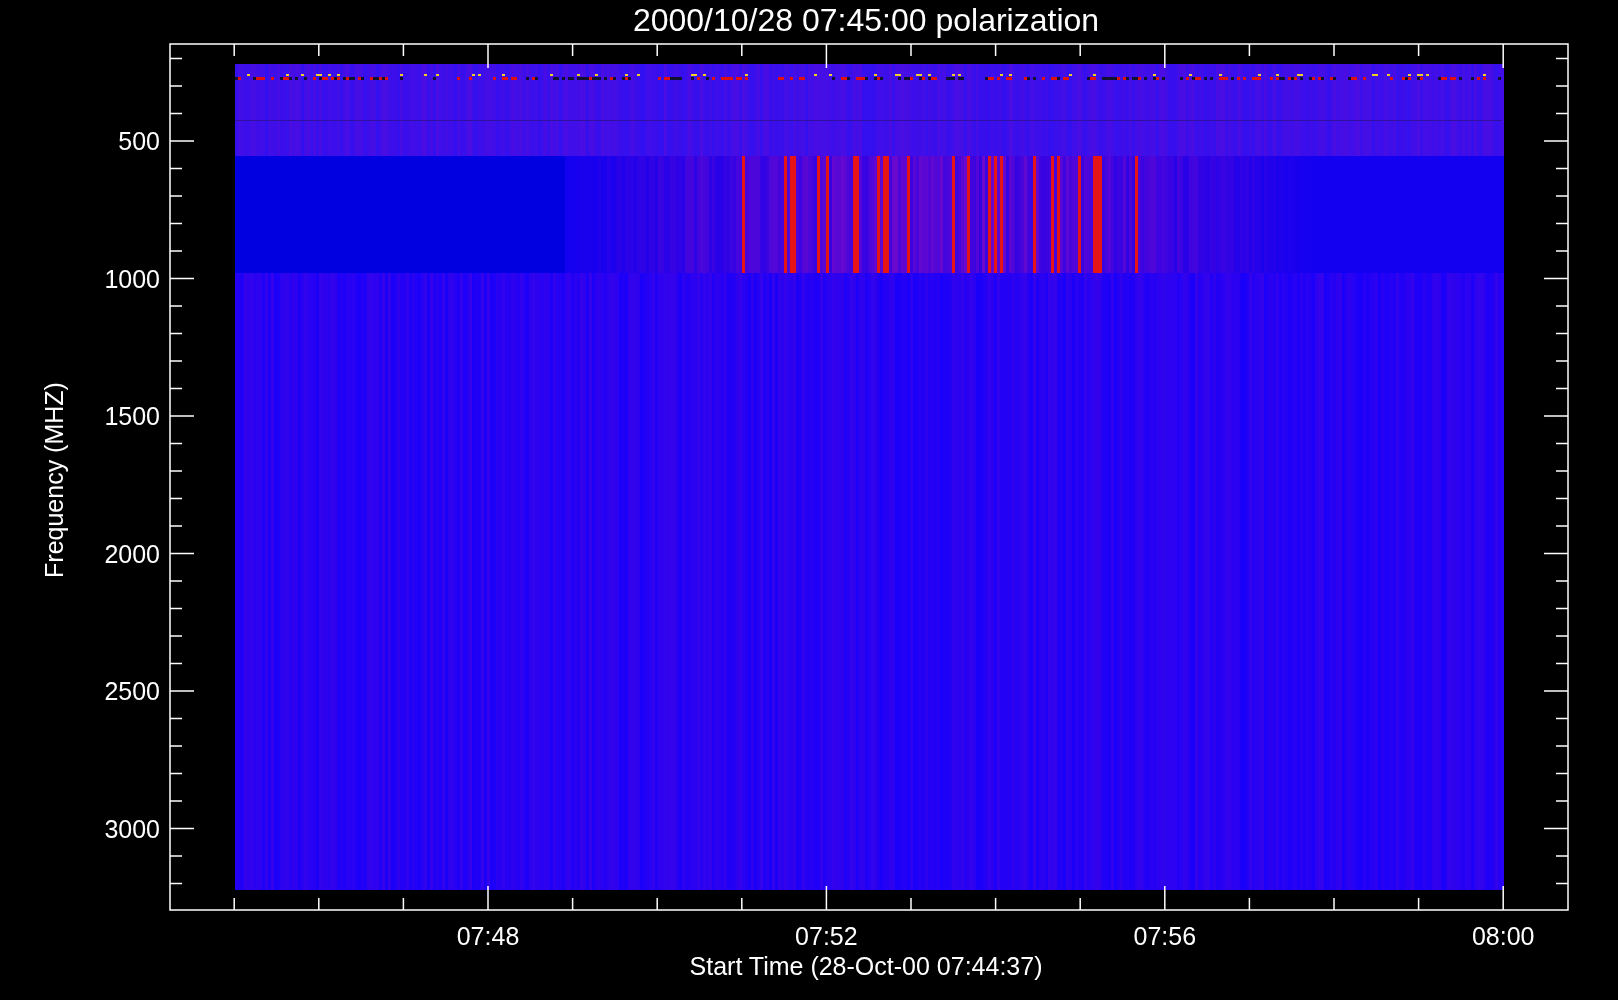 The height and width of the screenshot is (1000, 1618). What do you see at coordinates (139, 141) in the screenshot?
I see `tick-label: 500` at bounding box center [139, 141].